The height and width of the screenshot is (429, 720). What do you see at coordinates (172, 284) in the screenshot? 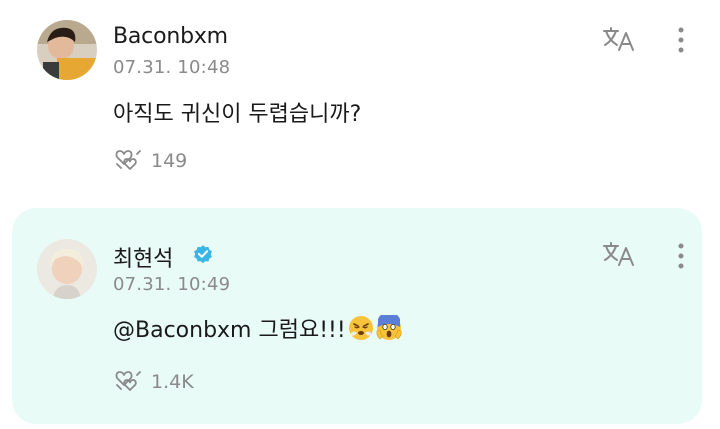
I see `timestamp: 07.31. 10:49` at bounding box center [172, 284].